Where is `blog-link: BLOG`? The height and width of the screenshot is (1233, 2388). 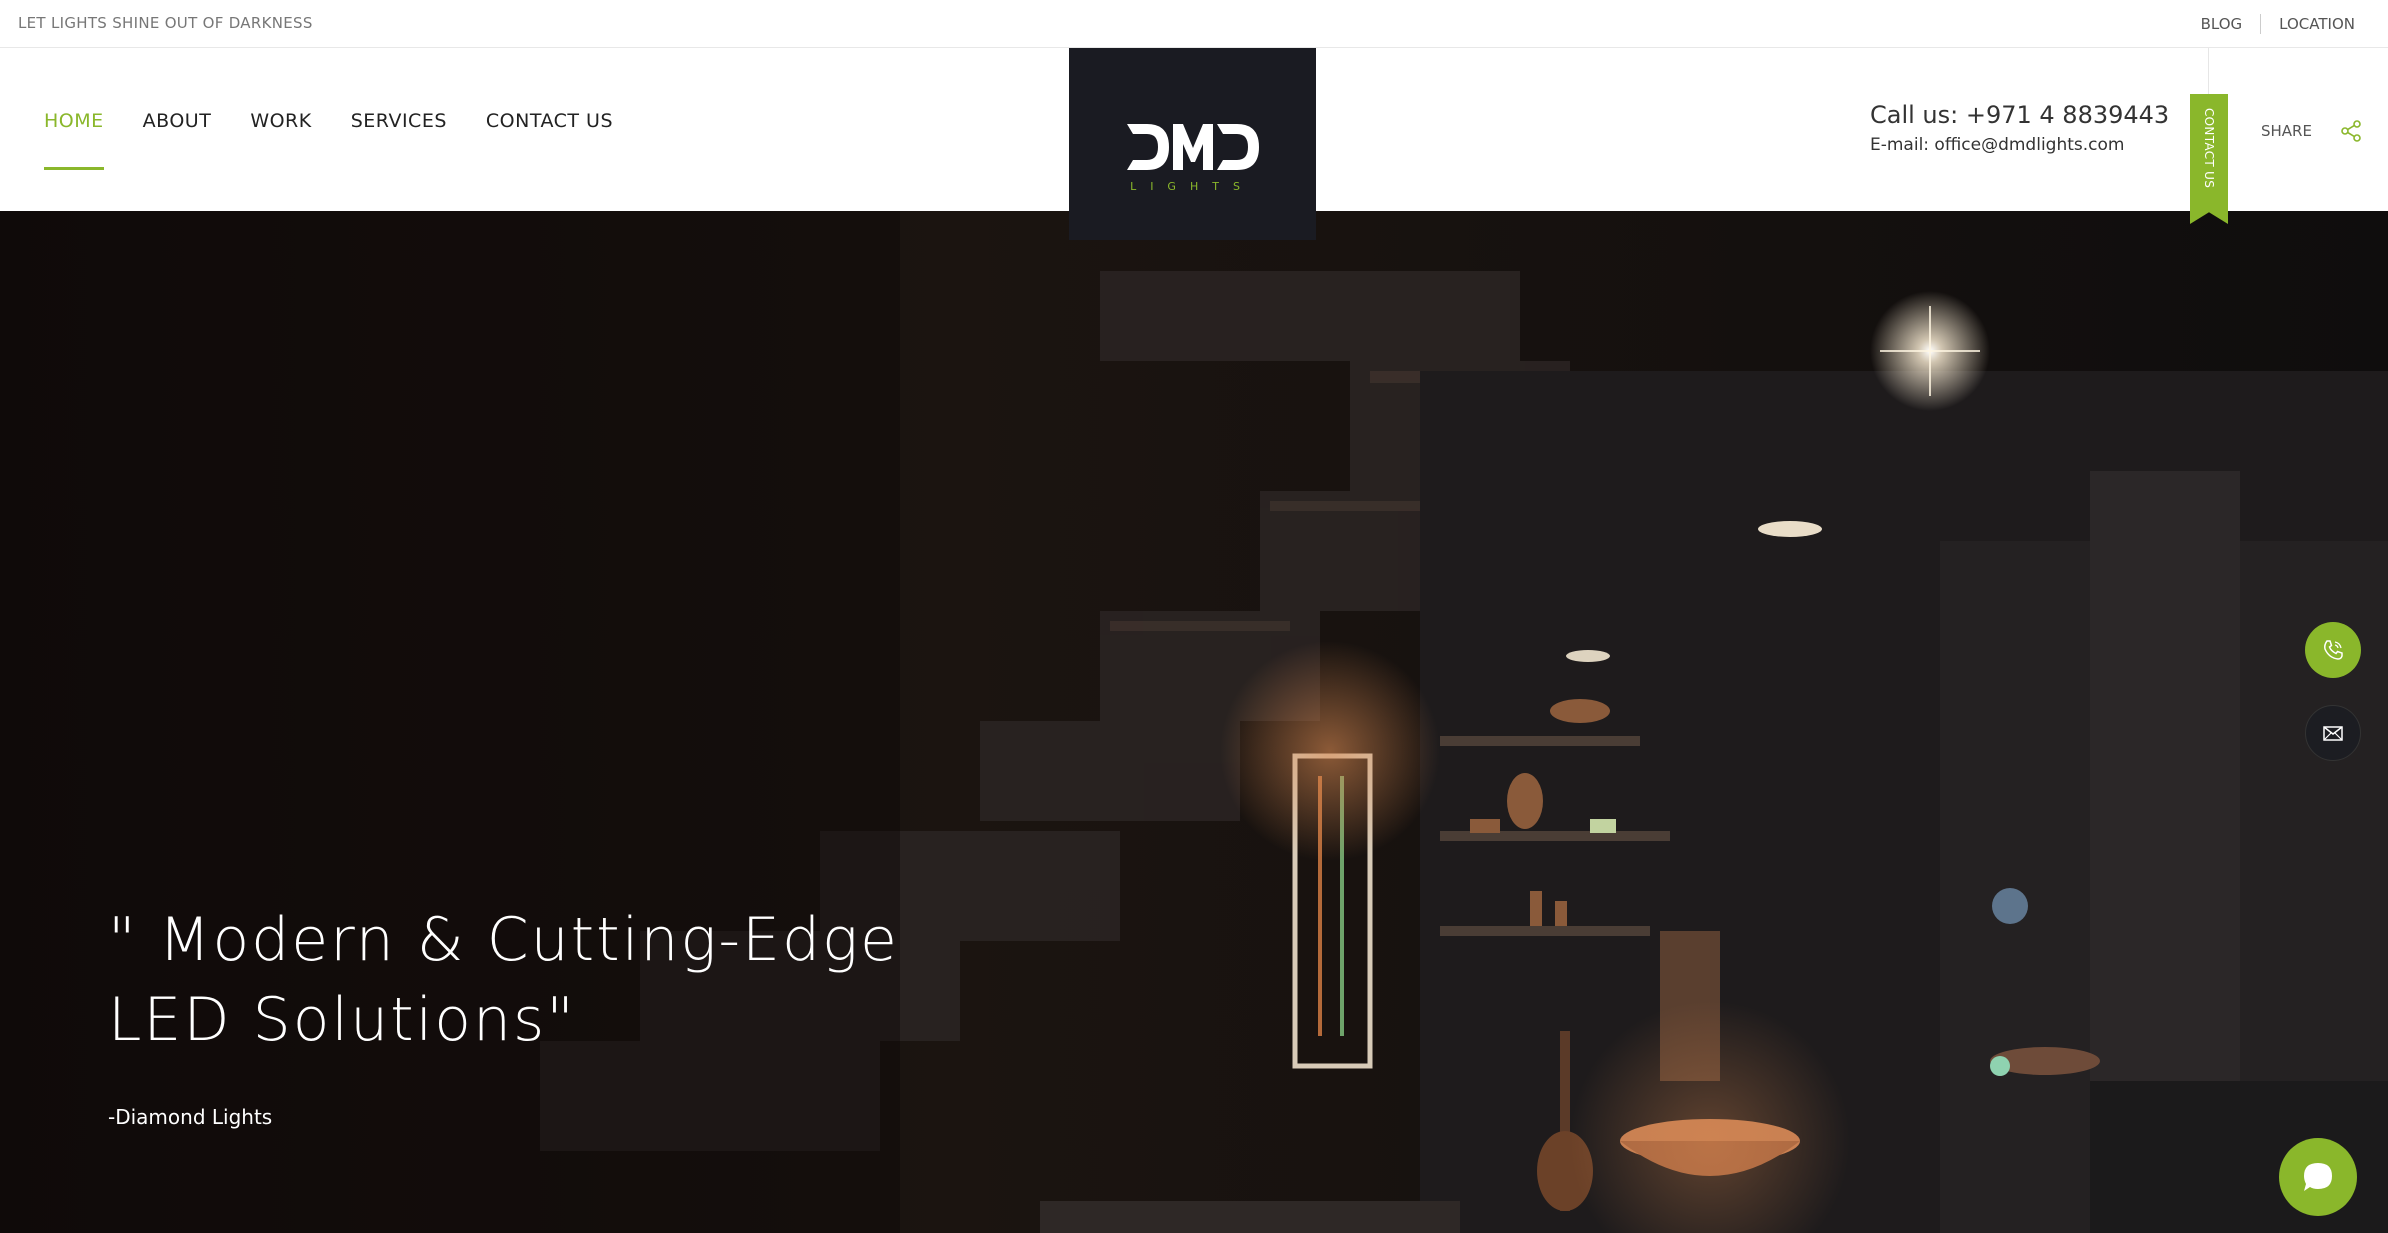
blog-link: BLOG is located at coordinates (2222, 24).